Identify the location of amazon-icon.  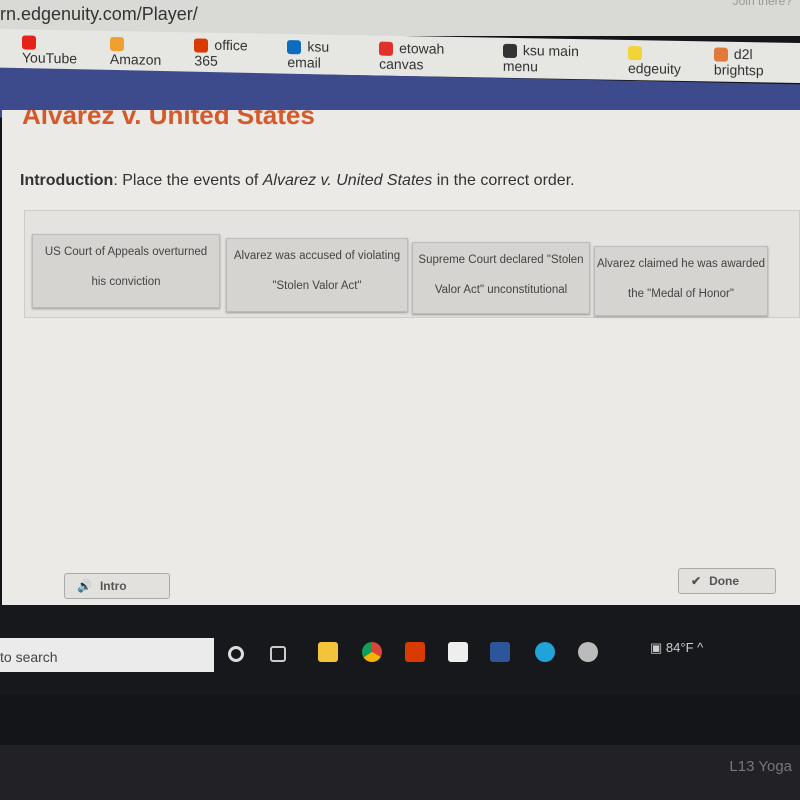
(116, 44).